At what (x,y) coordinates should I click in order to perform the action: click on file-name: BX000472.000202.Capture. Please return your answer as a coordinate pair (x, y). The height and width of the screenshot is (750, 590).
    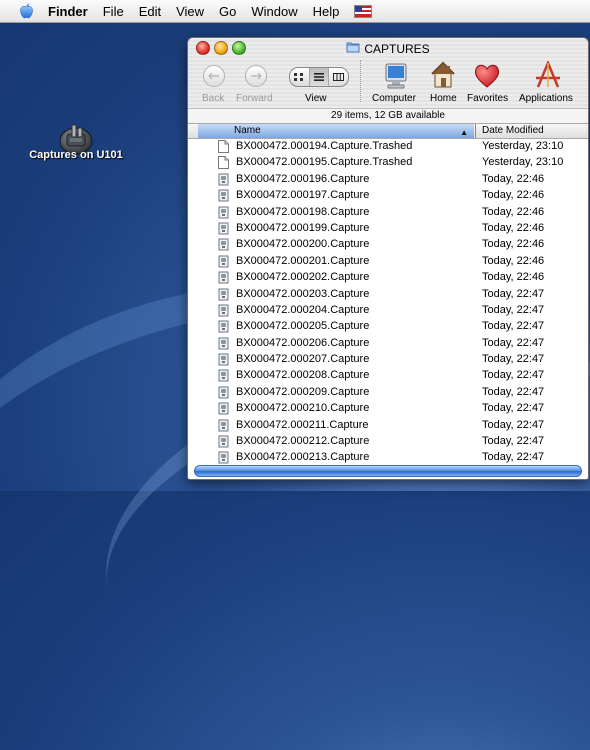
    Looking at the image, I should click on (303, 277).